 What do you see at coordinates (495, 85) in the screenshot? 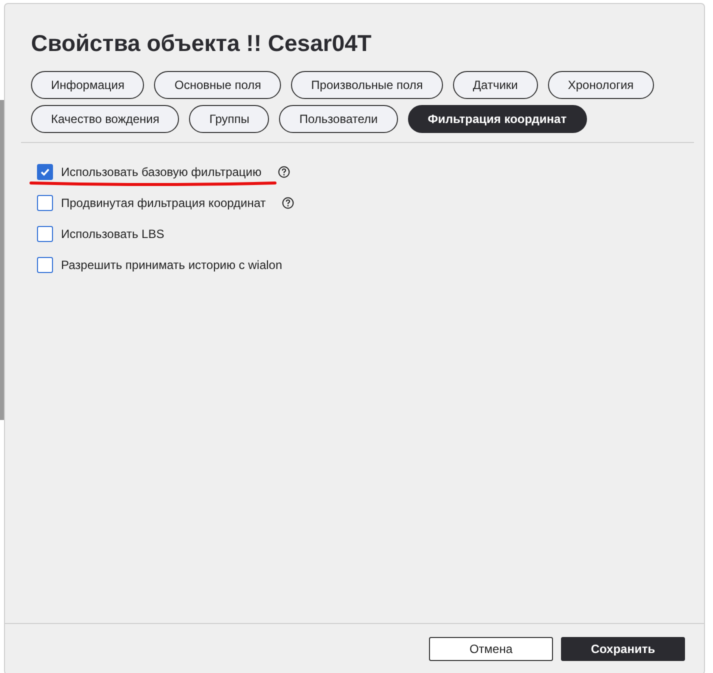
I see `tab: Датчики` at bounding box center [495, 85].